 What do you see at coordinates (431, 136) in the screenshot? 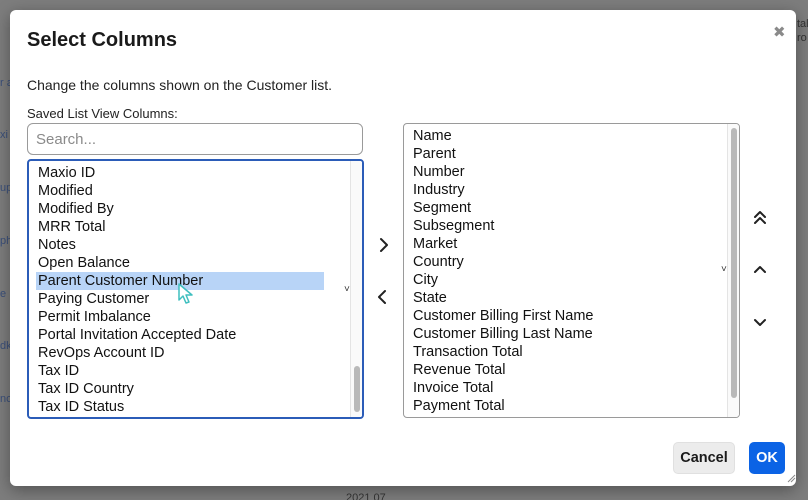
I see `list-item: Name` at bounding box center [431, 136].